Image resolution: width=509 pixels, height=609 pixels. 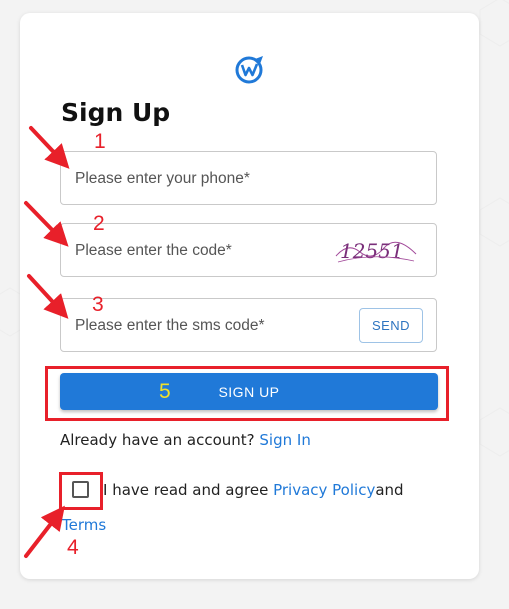 I want to click on annotation-arrows, so click(x=47, y=342).